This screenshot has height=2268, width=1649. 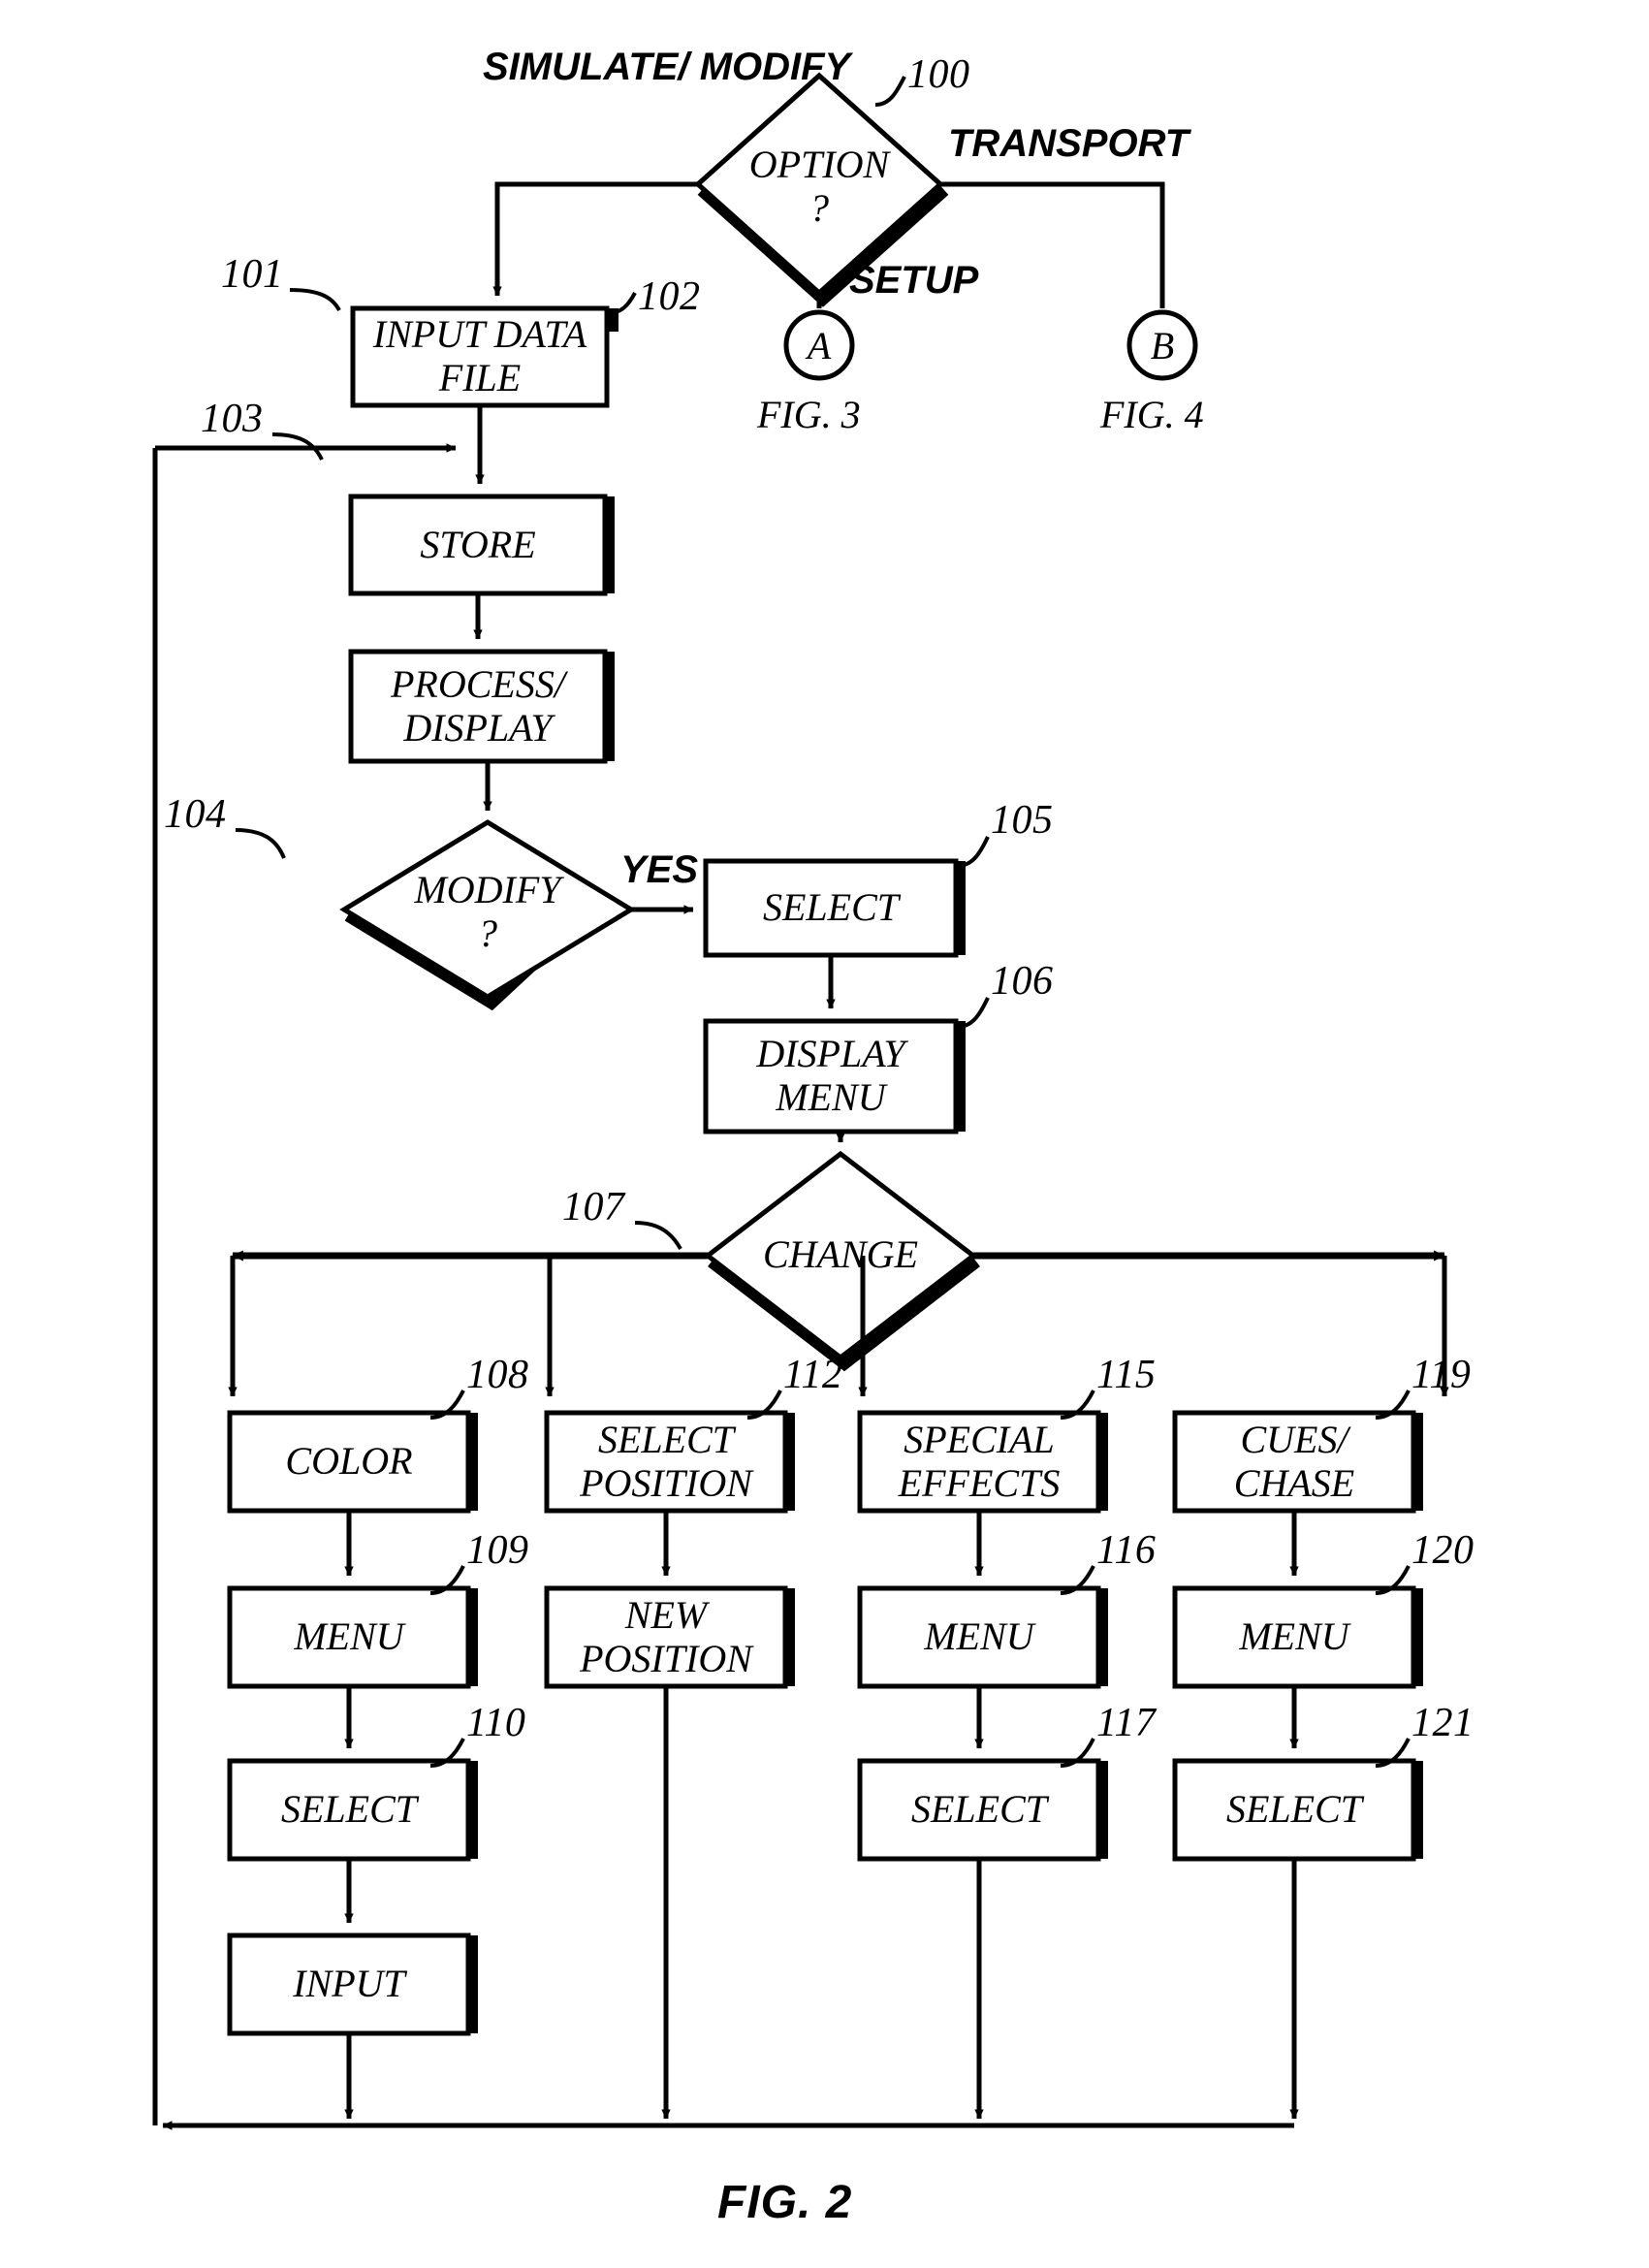 I want to click on ref-number-121: 121, so click(x=1443, y=1723).